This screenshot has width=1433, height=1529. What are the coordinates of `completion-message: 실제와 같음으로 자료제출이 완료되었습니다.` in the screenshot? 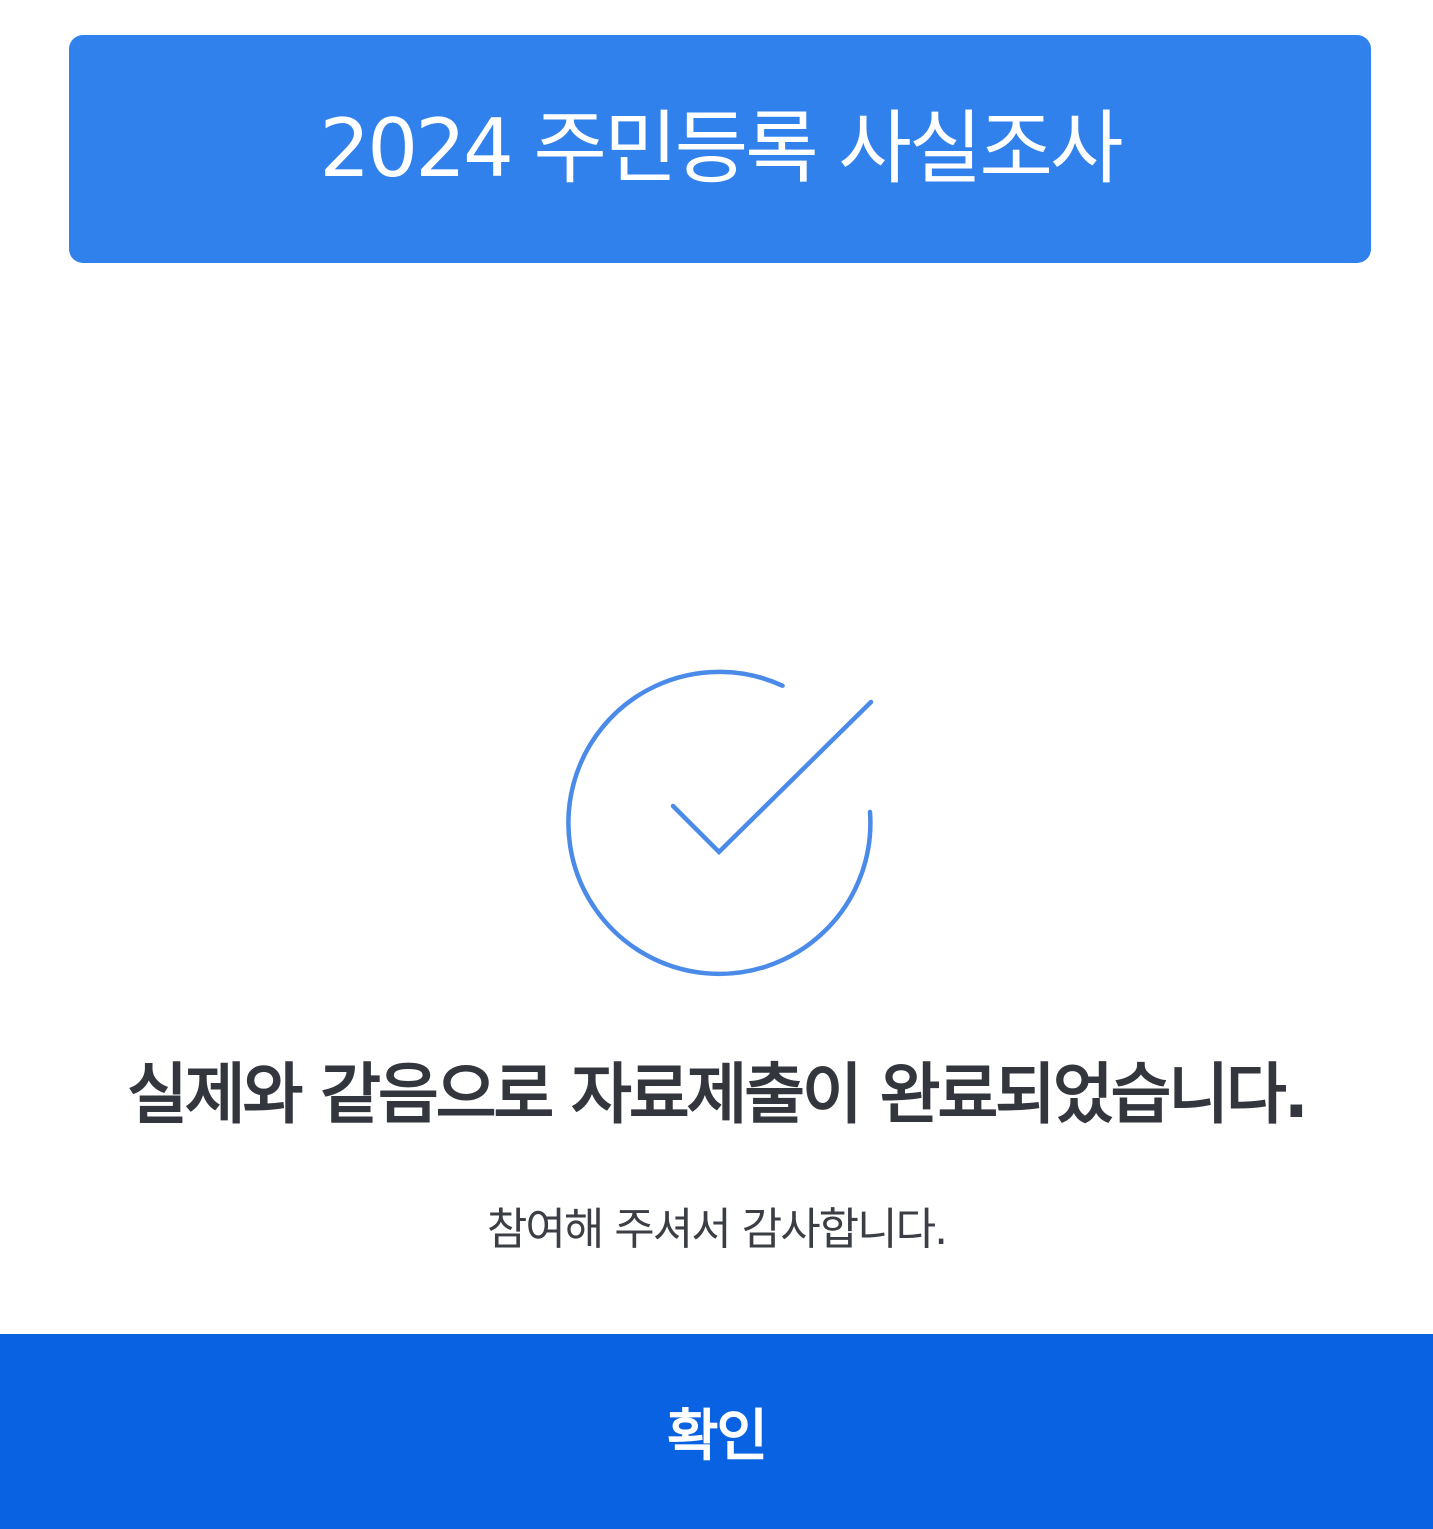 It's located at (718, 1094).